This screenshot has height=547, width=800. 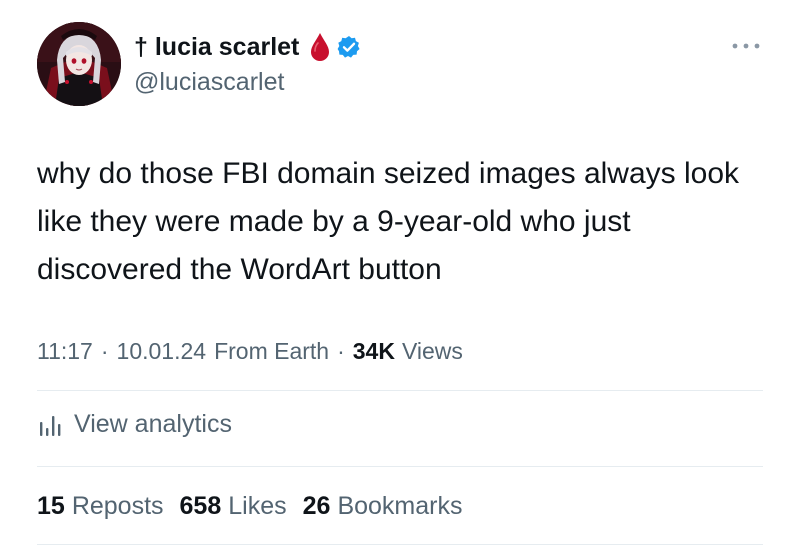 What do you see at coordinates (432, 351) in the screenshot?
I see `views-label: Views` at bounding box center [432, 351].